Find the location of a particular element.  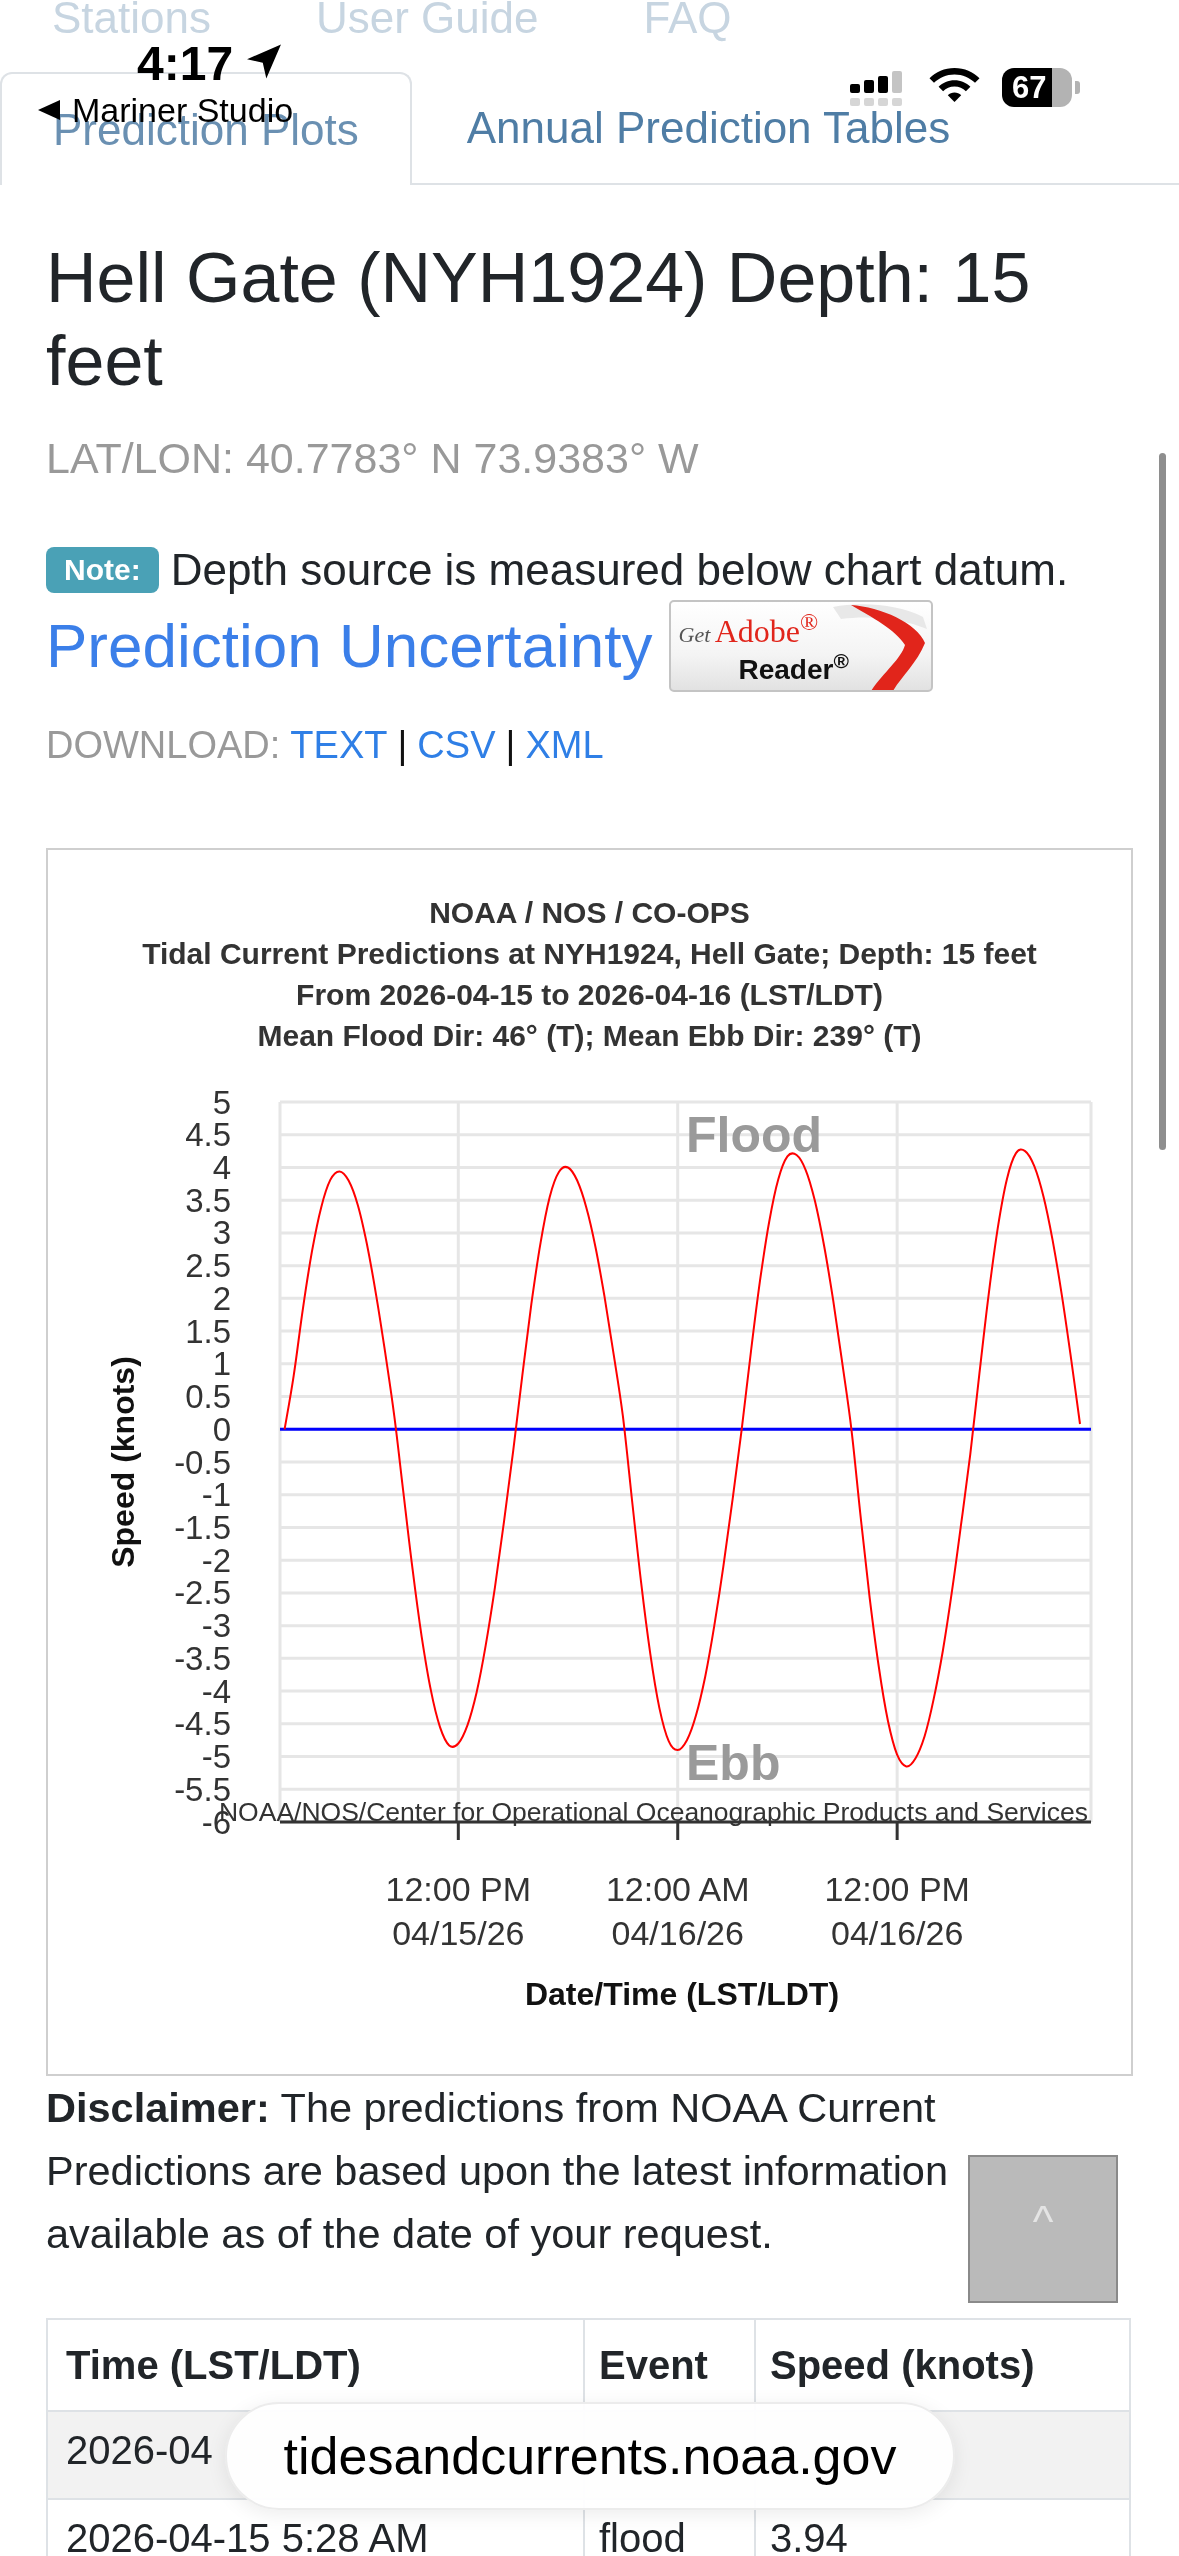

disclaimer-text: Disclaimer: The predictions from NOAA Current Predictions are based upon the latest information available as of the date of your request. is located at coordinates (498, 2171).